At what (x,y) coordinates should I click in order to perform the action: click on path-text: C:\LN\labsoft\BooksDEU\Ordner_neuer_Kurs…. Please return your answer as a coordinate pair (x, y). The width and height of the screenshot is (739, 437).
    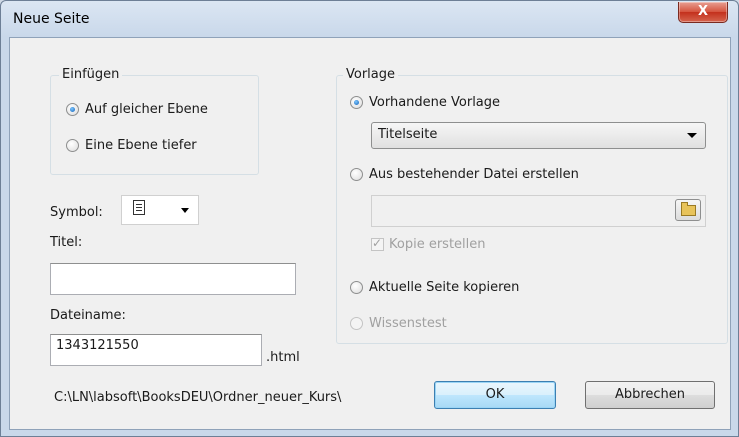
    Looking at the image, I should click on (198, 397).